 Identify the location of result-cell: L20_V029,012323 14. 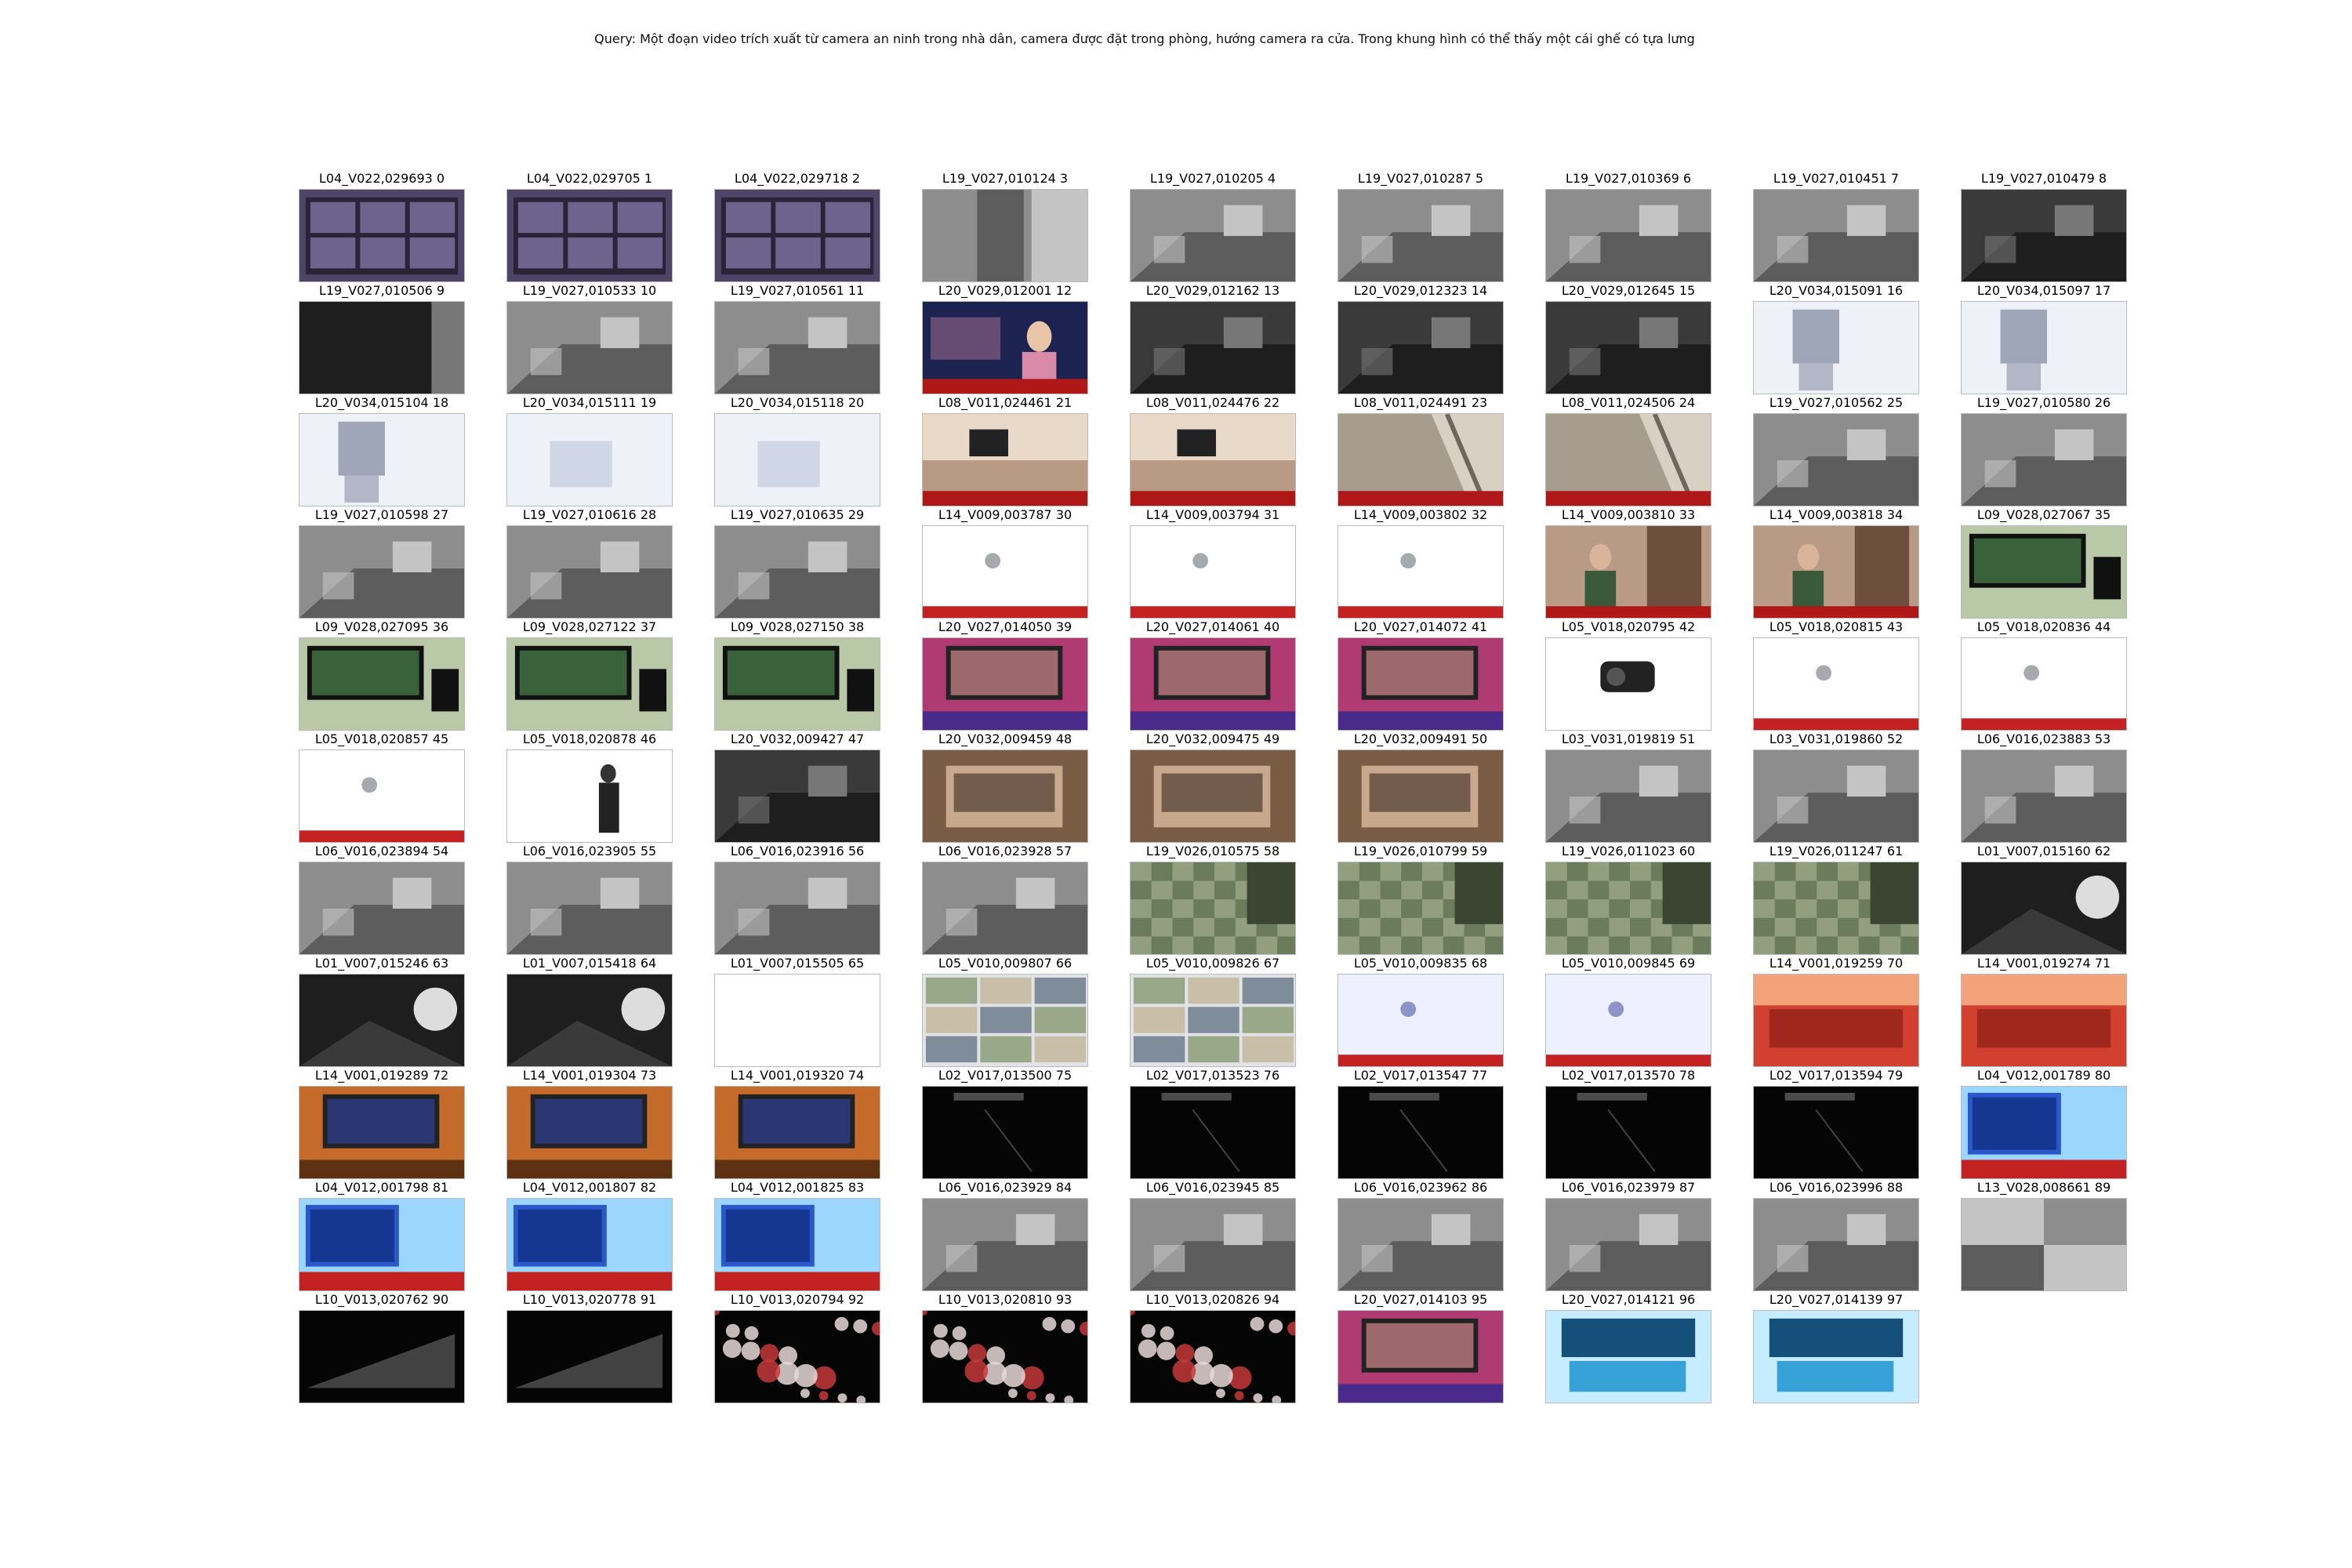
(1421, 339).